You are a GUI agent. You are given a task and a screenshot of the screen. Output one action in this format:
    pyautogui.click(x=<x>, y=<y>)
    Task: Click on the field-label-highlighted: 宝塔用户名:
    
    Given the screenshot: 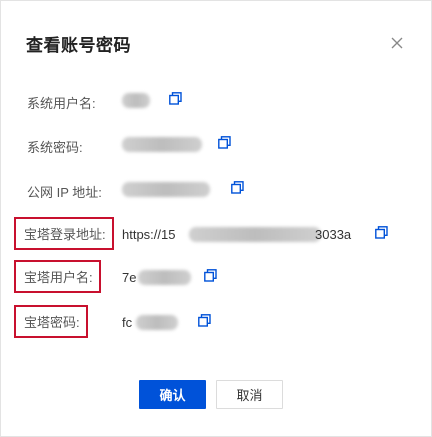 What is the action you would take?
    pyautogui.click(x=57, y=276)
    